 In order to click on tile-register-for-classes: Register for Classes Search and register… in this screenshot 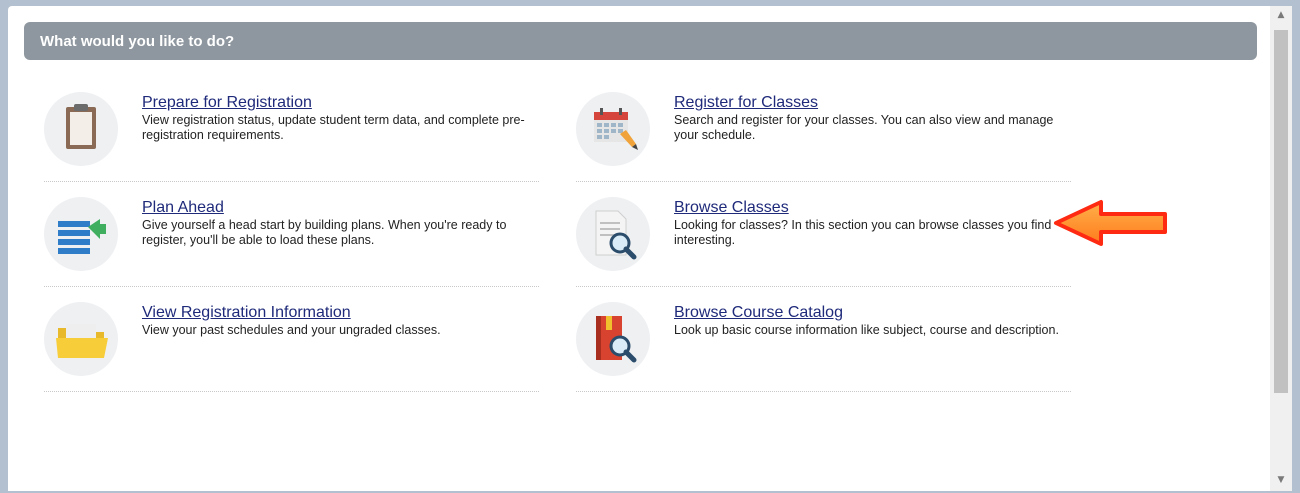, I will do `click(823, 137)`.